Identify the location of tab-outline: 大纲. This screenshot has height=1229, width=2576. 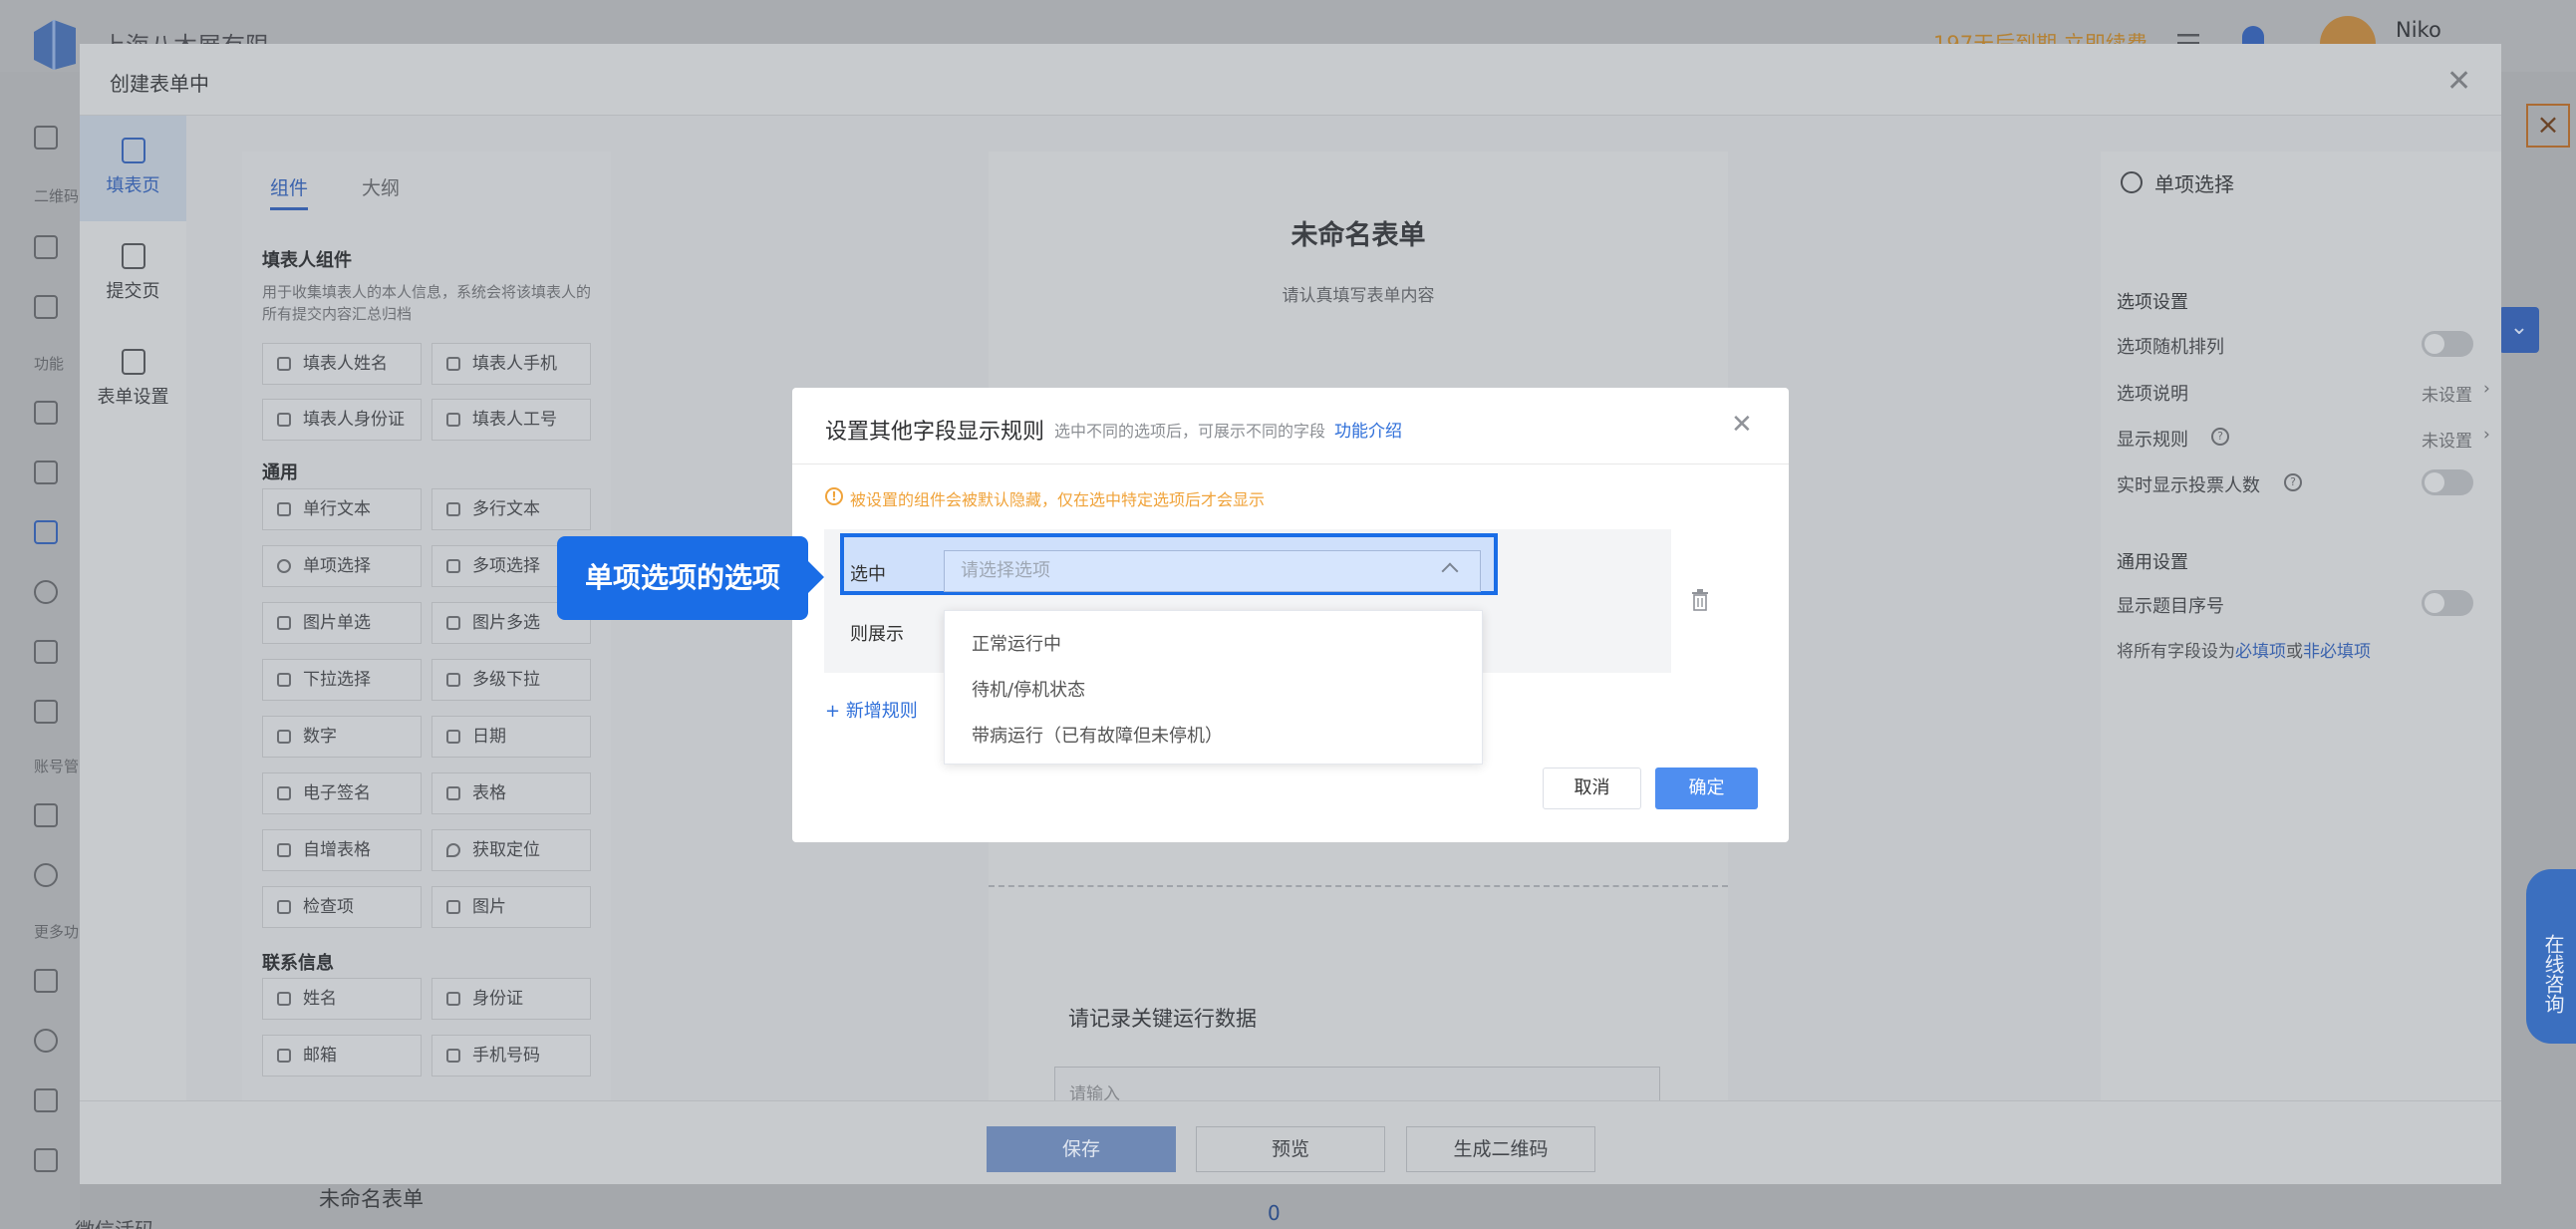
(381, 186).